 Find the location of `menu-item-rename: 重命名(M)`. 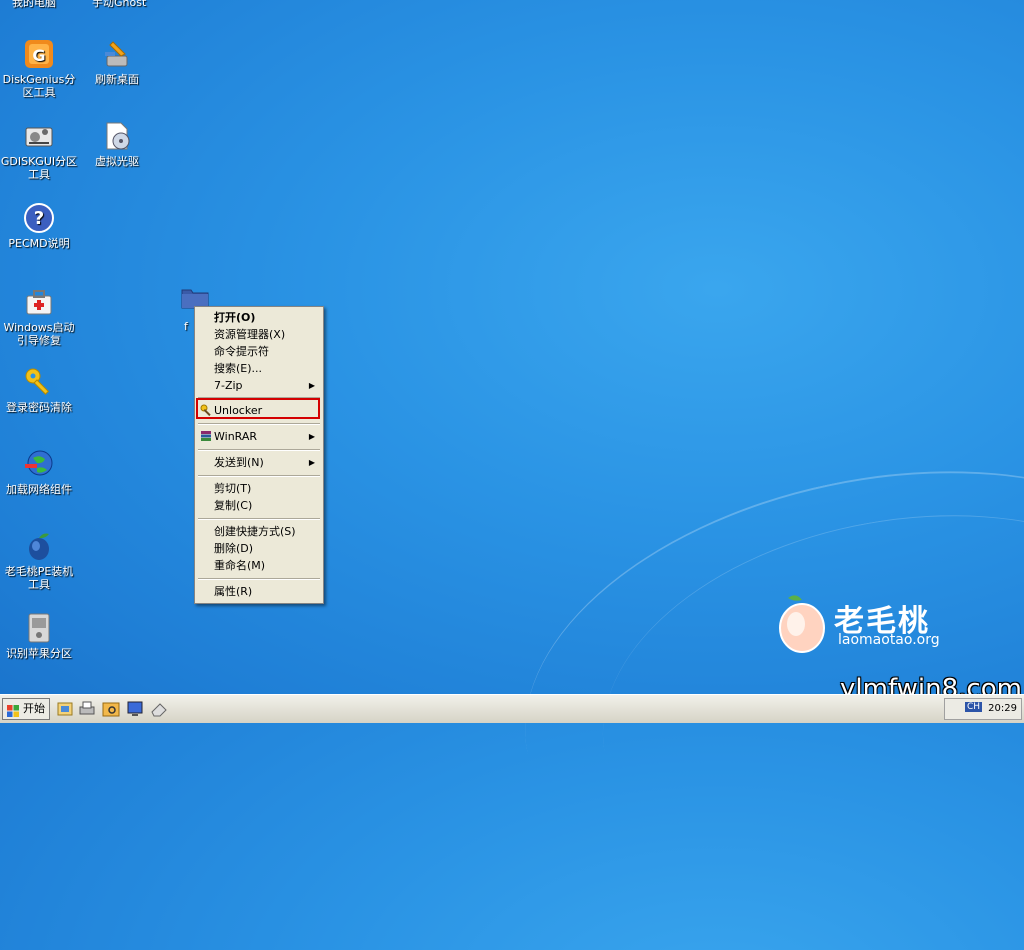

menu-item-rename: 重命名(M) is located at coordinates (259, 565).